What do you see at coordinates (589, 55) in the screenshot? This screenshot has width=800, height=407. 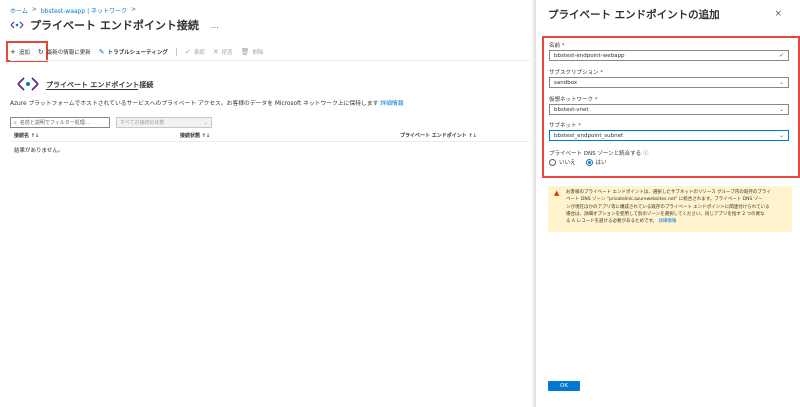 I see `name-value: bbstest-endpoint-webapp` at bounding box center [589, 55].